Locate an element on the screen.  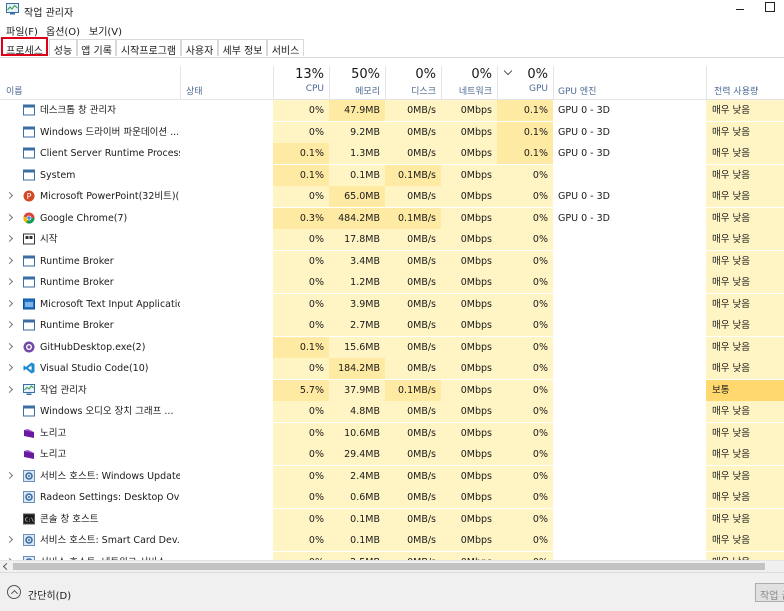
horizontal-scrollbar is located at coordinates (392, 566).